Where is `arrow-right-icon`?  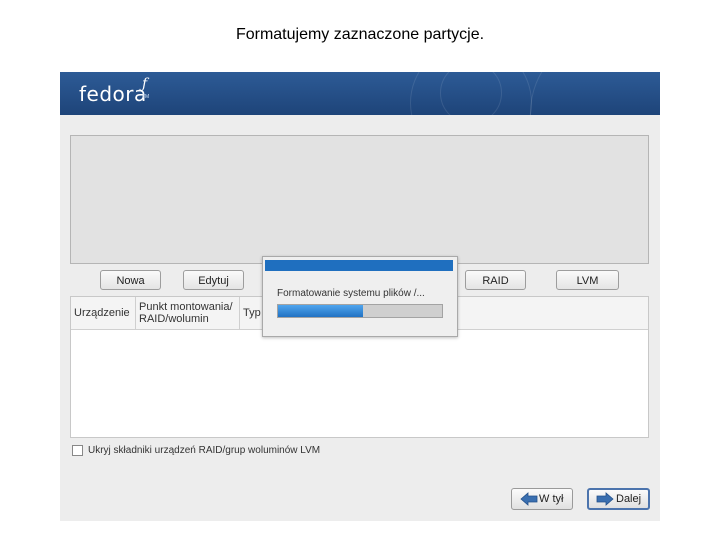 arrow-right-icon is located at coordinates (605, 499).